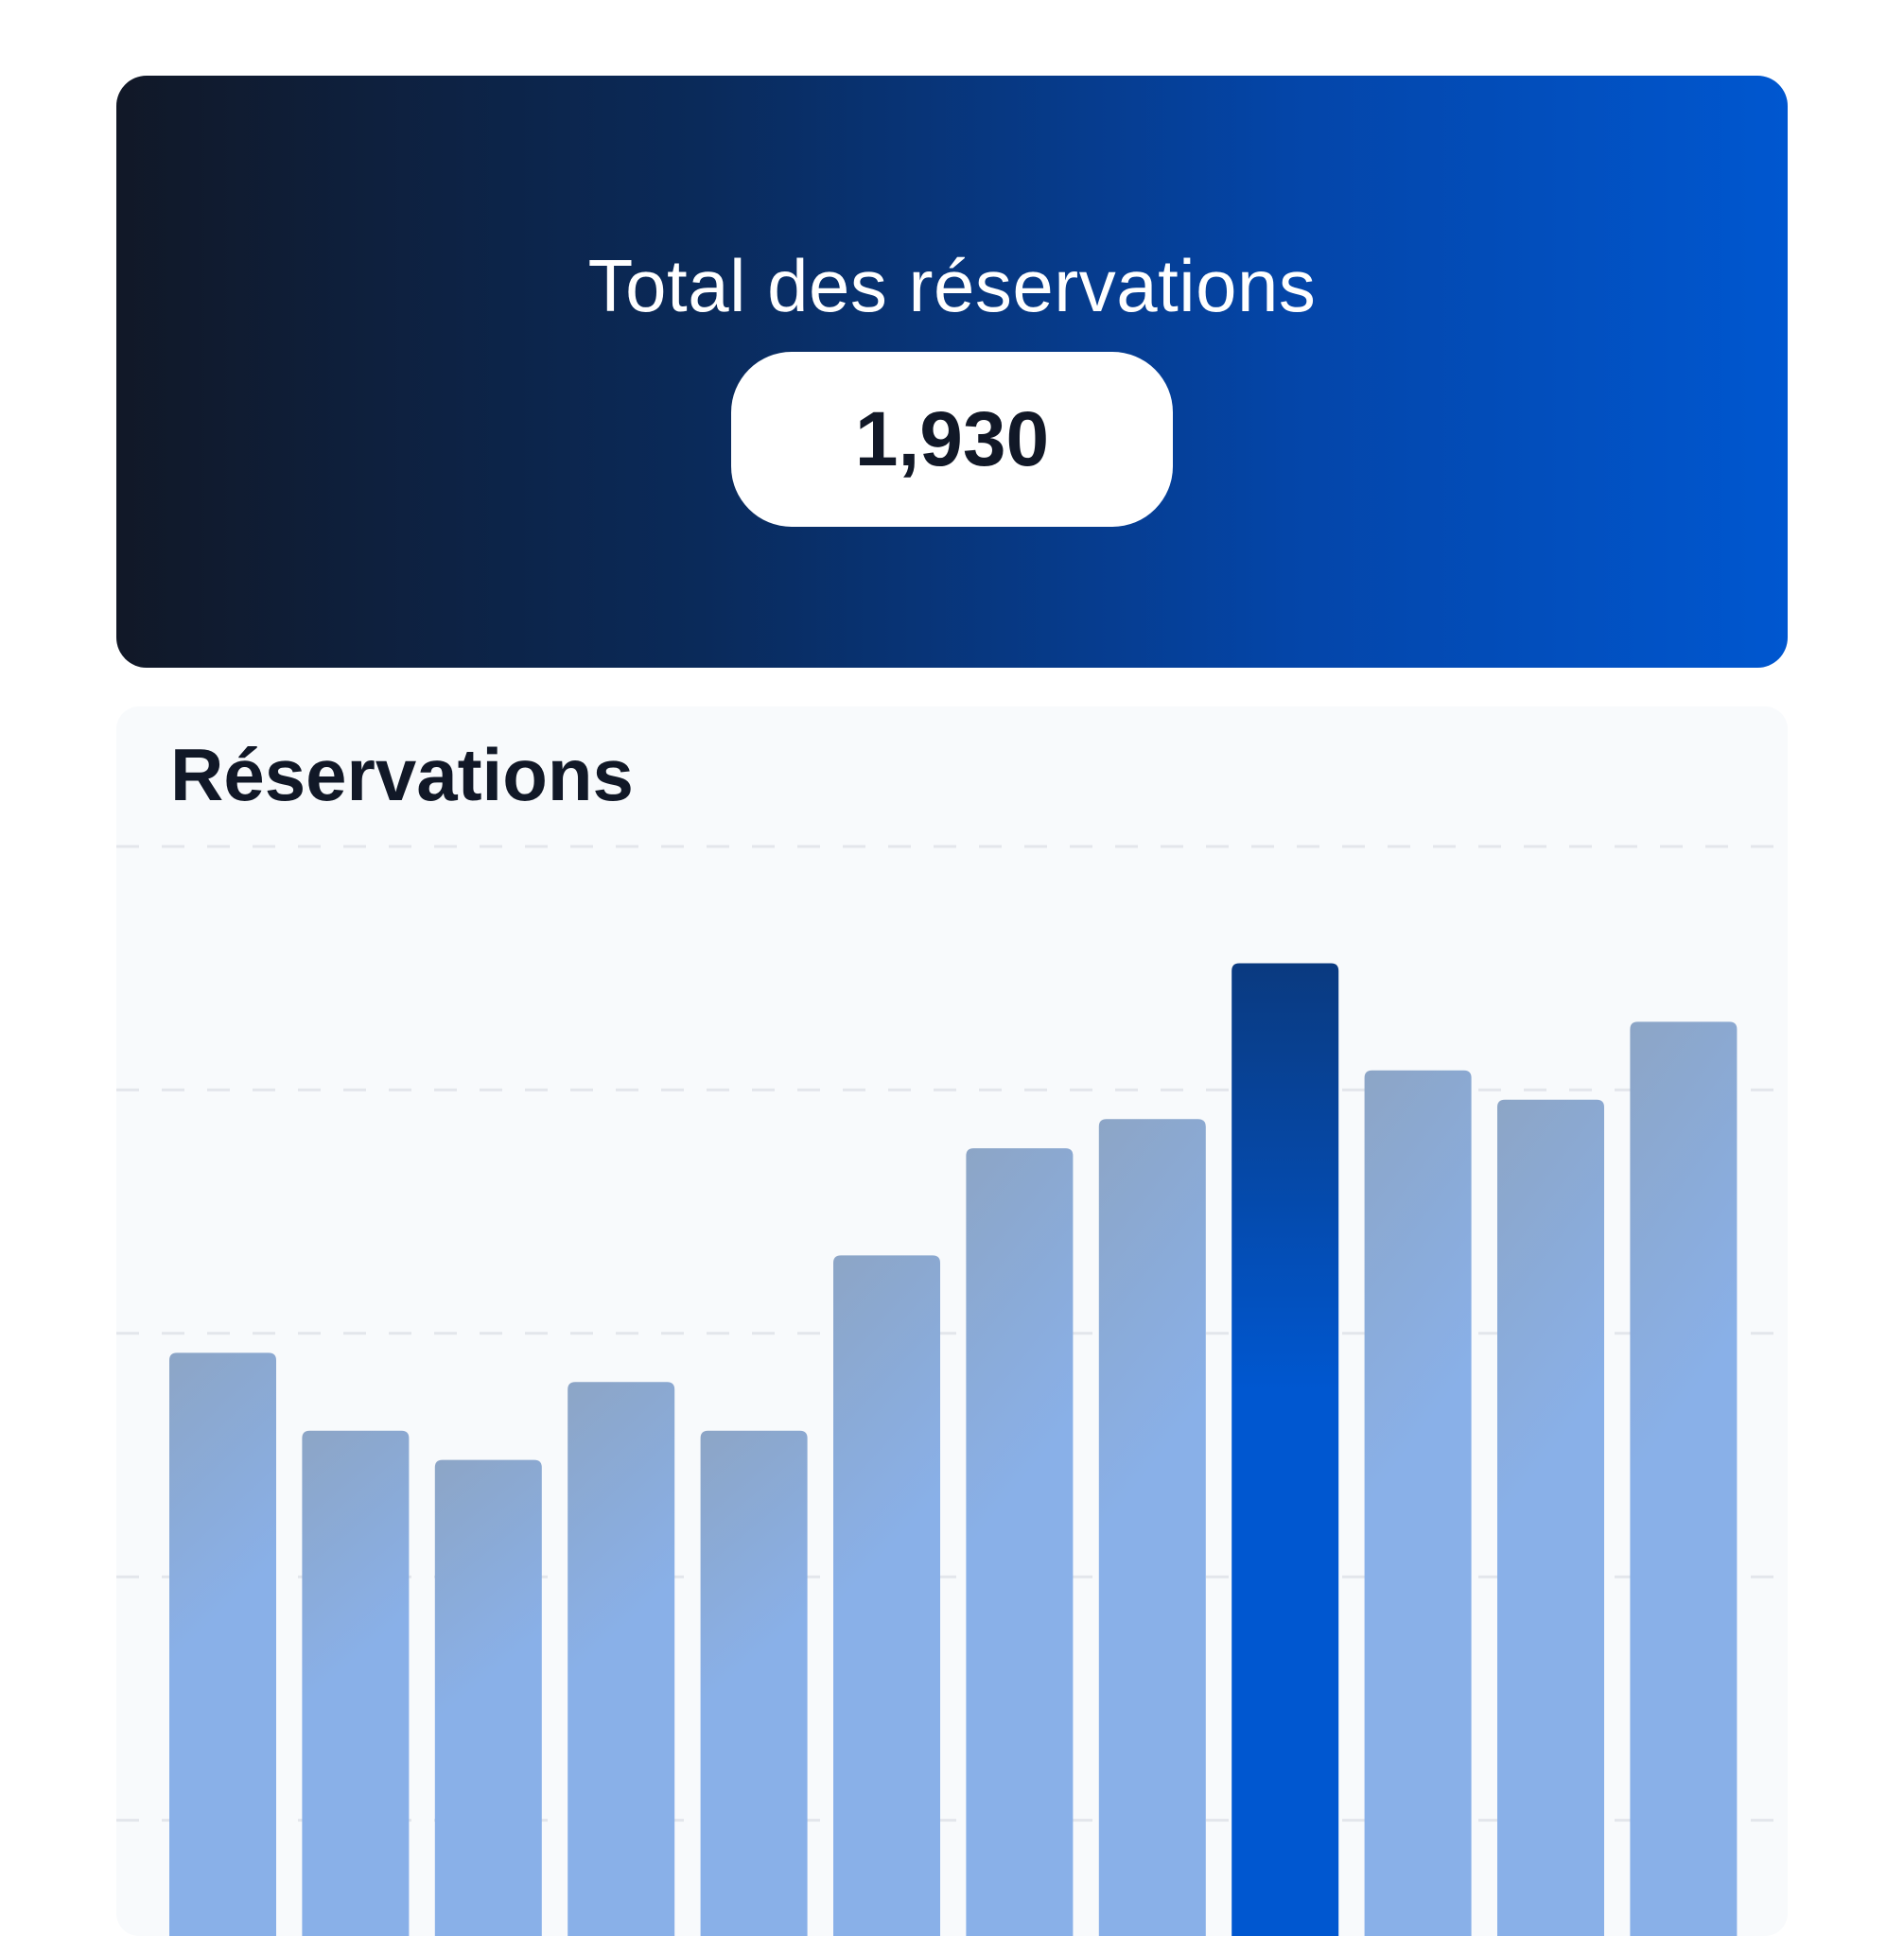  I want to click on total-reservations-badge: 1,930, so click(952, 439).